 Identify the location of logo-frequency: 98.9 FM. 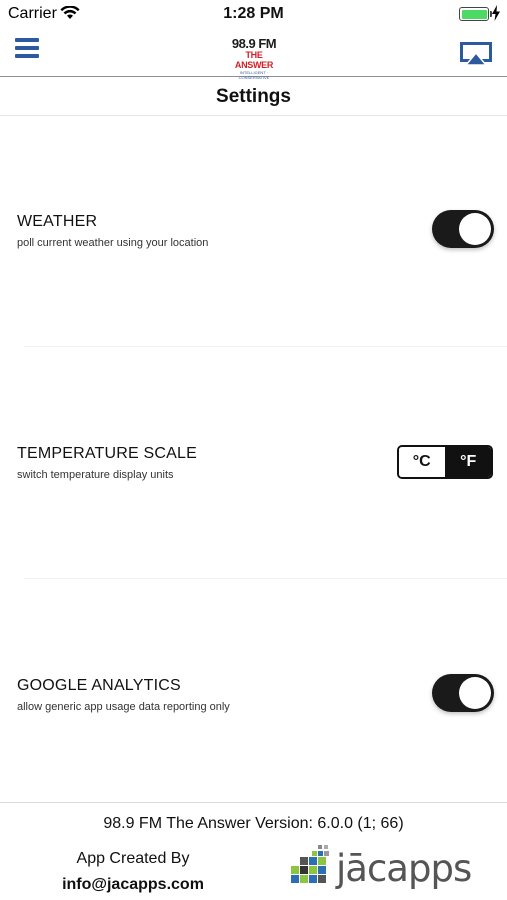
(254, 43).